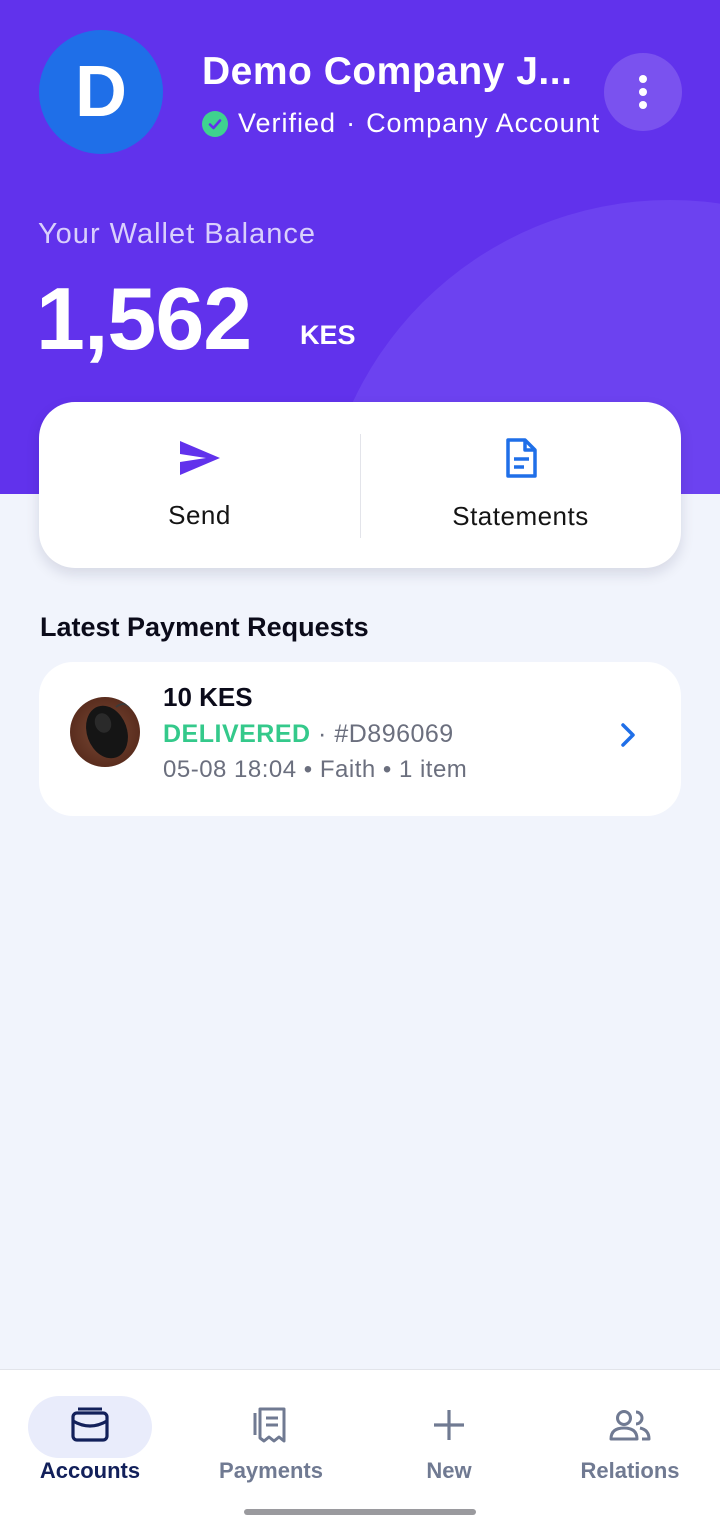 This screenshot has width=720, height=1527. Describe the element at coordinates (394, 734) in the screenshot. I see `request-id: #D896069` at that location.